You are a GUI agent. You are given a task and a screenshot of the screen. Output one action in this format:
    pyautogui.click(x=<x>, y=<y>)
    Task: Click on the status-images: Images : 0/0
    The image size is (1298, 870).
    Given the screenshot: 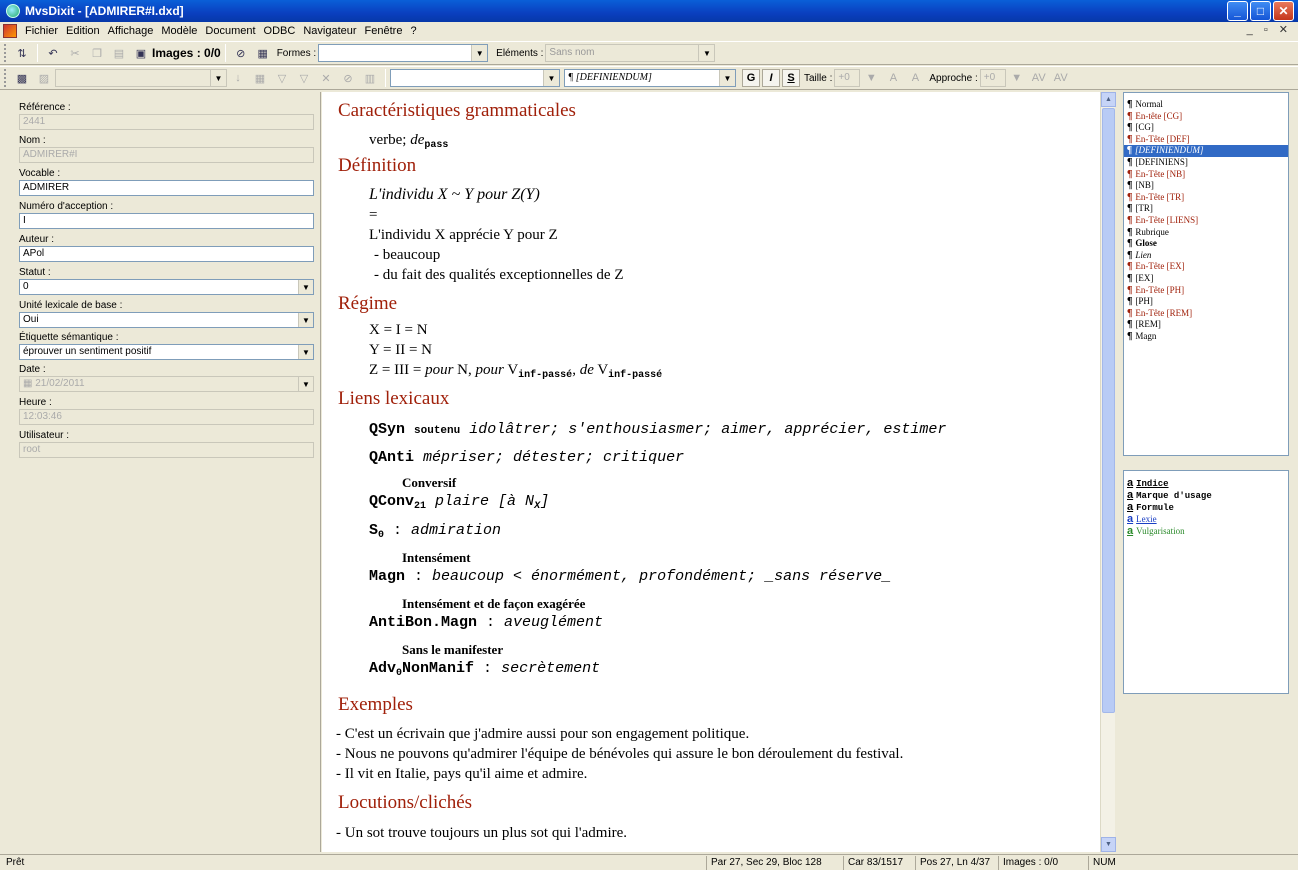 What is the action you would take?
    pyautogui.click(x=1030, y=863)
    